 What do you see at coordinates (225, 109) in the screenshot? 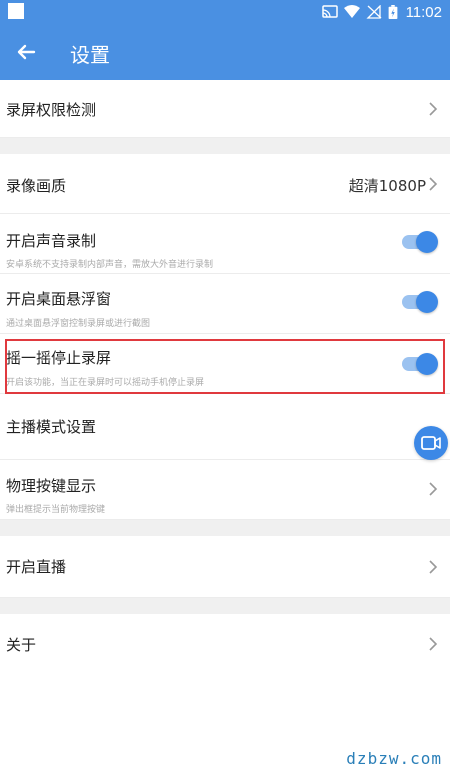
I see `setting-permission-check: 录屏权限检测` at bounding box center [225, 109].